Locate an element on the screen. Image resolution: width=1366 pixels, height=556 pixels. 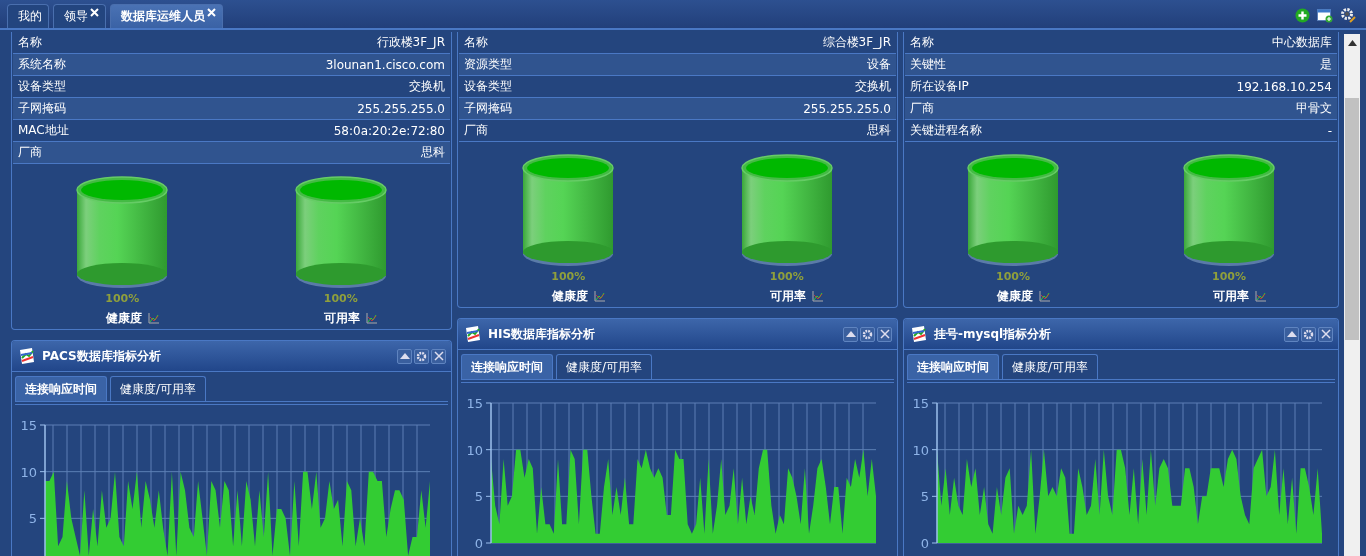
field-value: 设备 is located at coordinates (879, 64).